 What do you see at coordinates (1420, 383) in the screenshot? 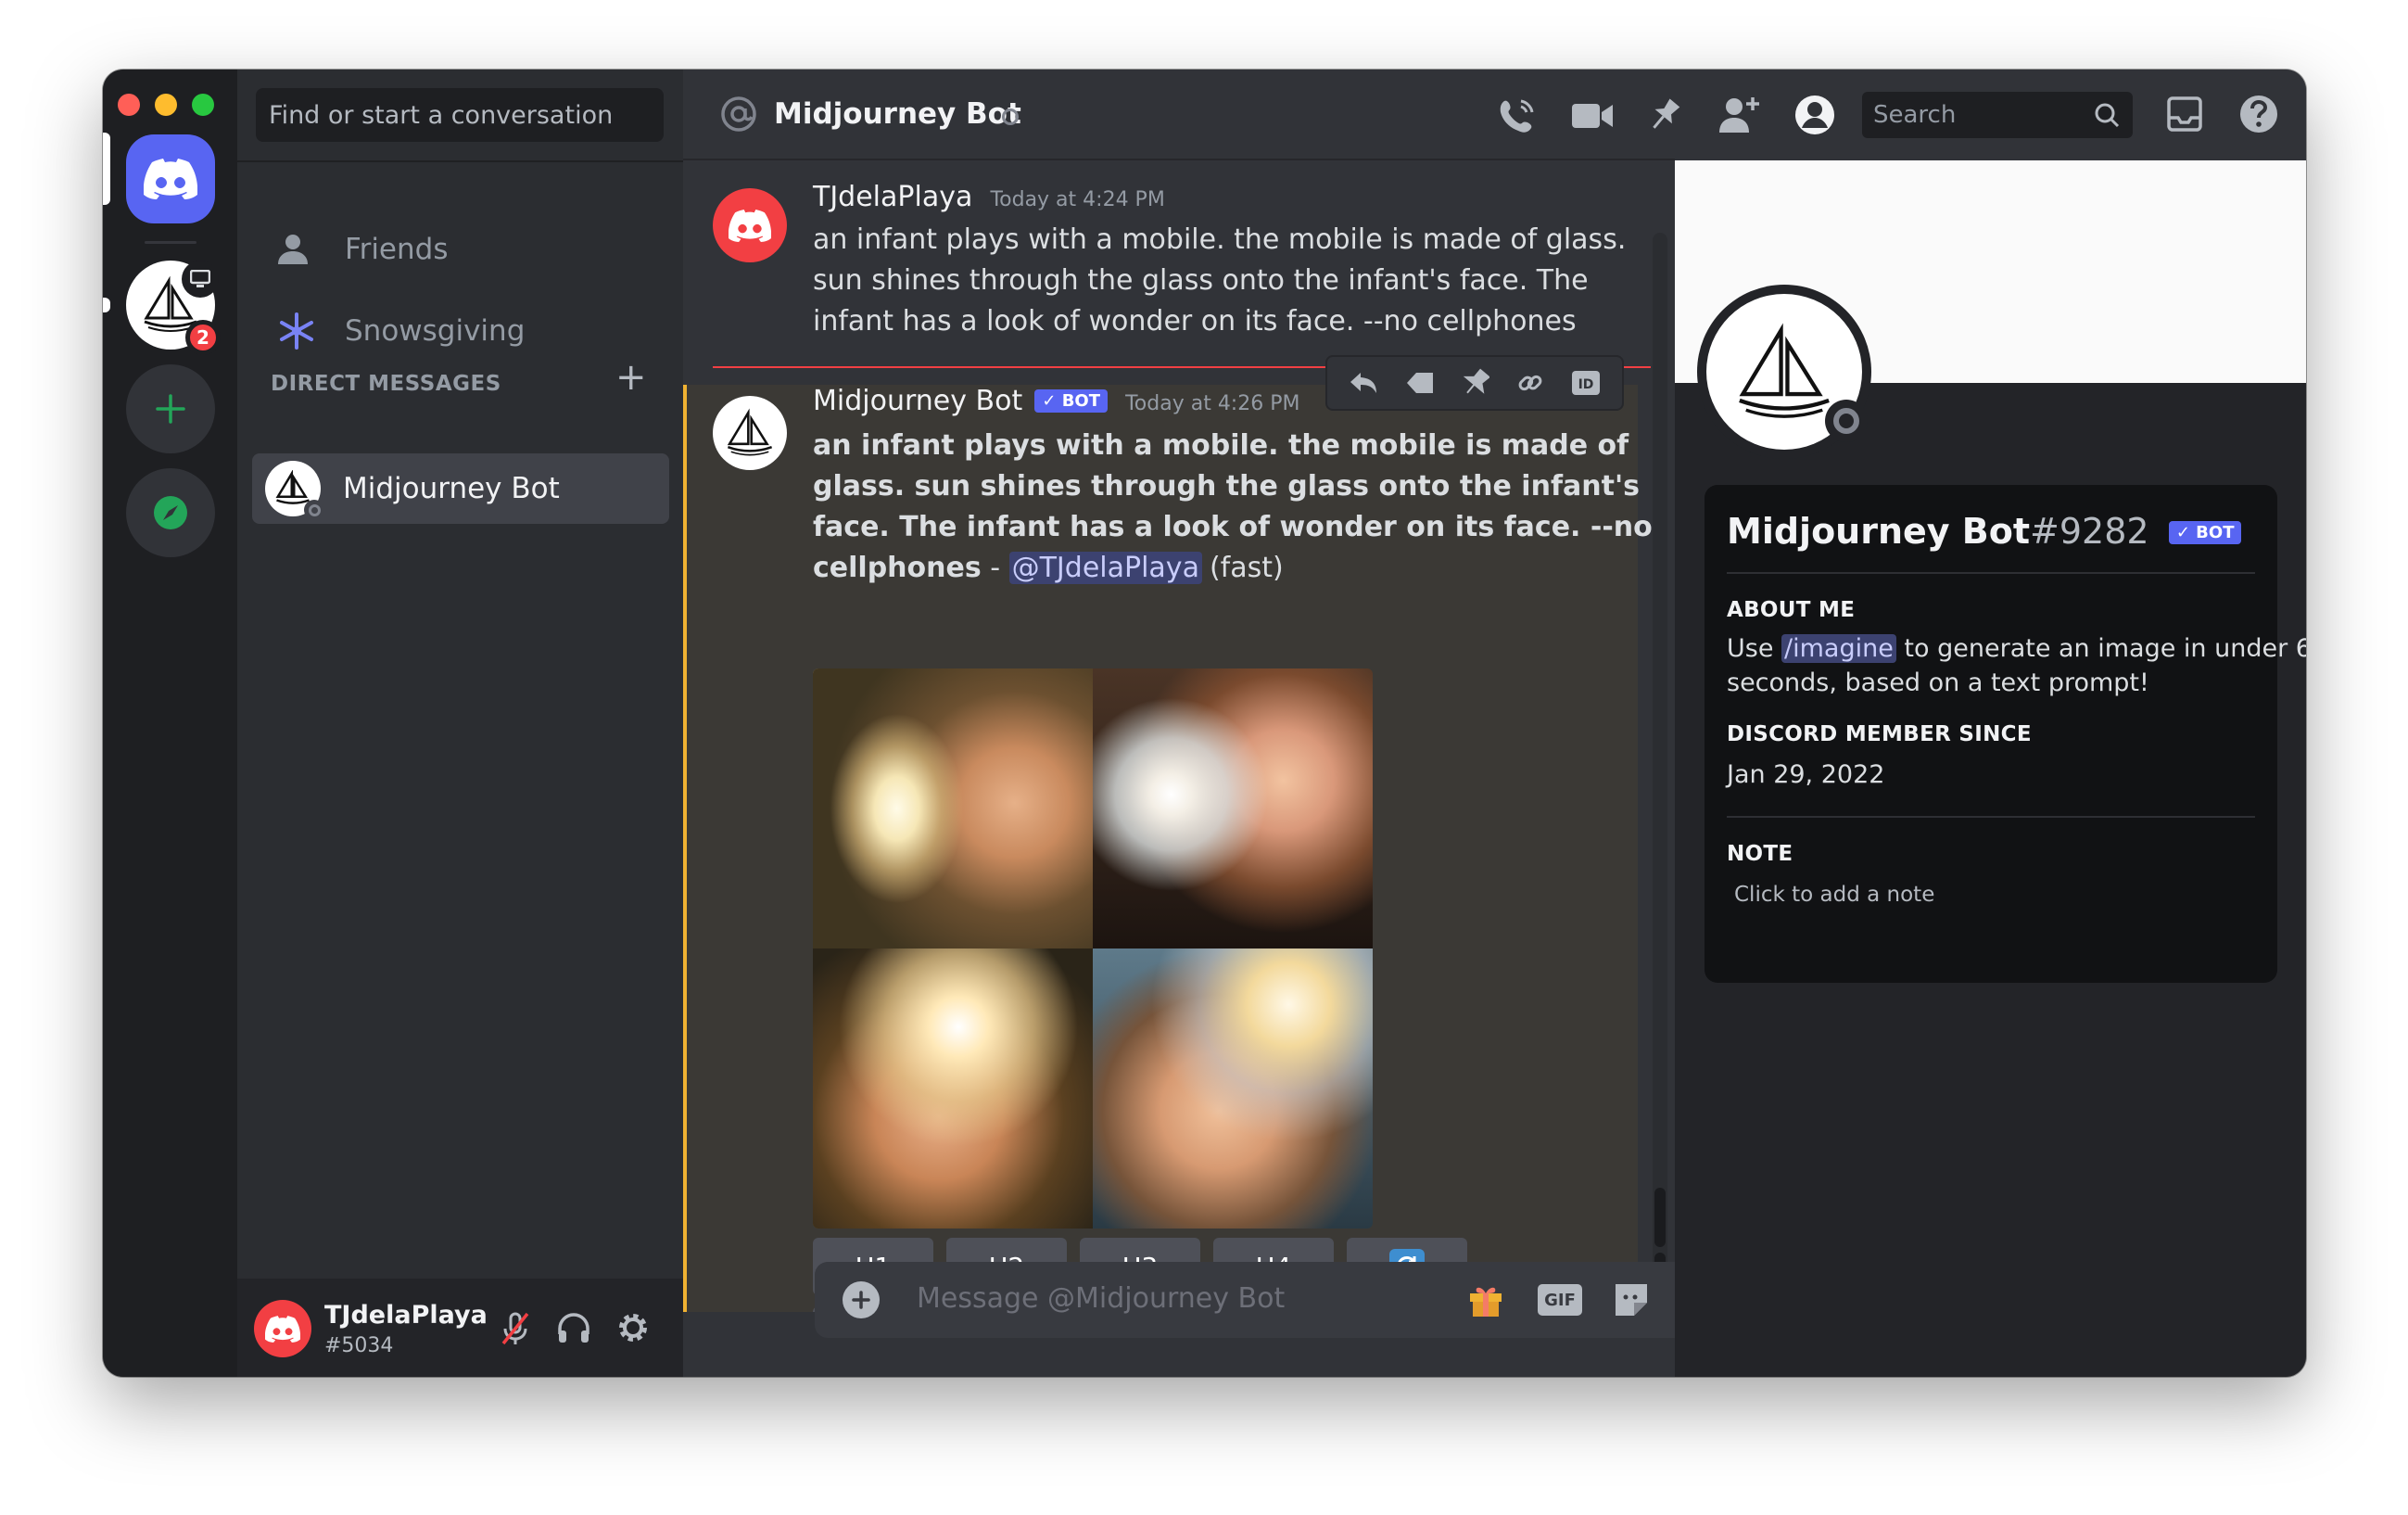
I see `tag-icon` at bounding box center [1420, 383].